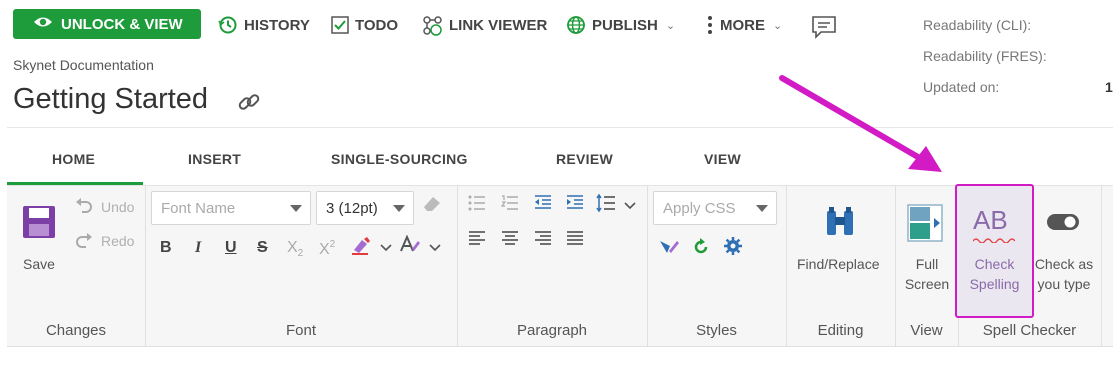 The image size is (1113, 368). What do you see at coordinates (733, 248) in the screenshot?
I see `gear-icon` at bounding box center [733, 248].